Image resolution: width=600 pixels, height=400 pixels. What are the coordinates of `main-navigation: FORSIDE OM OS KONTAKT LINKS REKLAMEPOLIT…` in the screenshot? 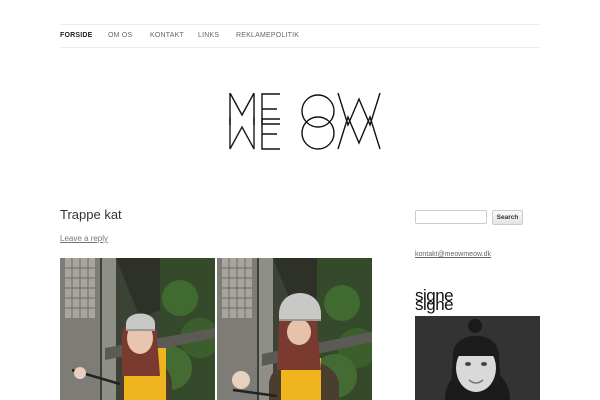 It's located at (300, 36).